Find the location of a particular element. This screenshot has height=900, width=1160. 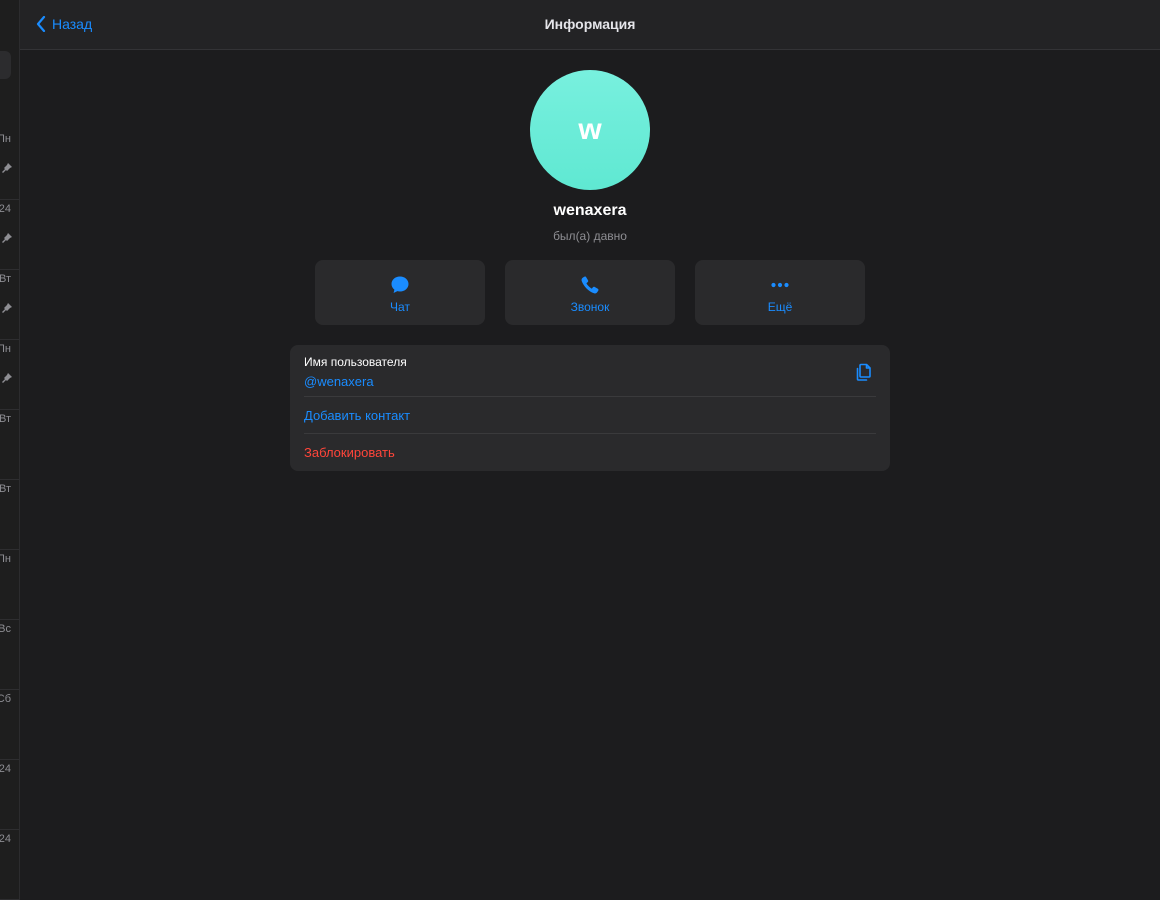

call-button: Звонок is located at coordinates (590, 292).